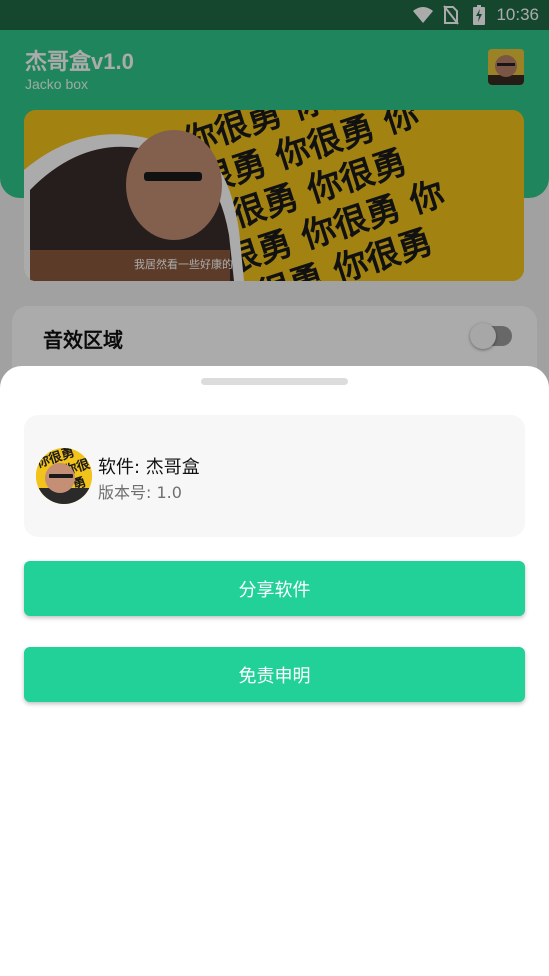 This screenshot has height=976, width=549. I want to click on sheet-drag-handle, so click(274, 381).